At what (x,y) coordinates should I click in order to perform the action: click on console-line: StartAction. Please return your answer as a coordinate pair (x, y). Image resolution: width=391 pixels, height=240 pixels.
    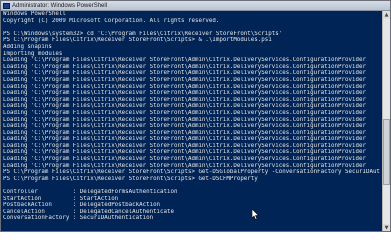
    Looking at the image, I should click on (61, 198).